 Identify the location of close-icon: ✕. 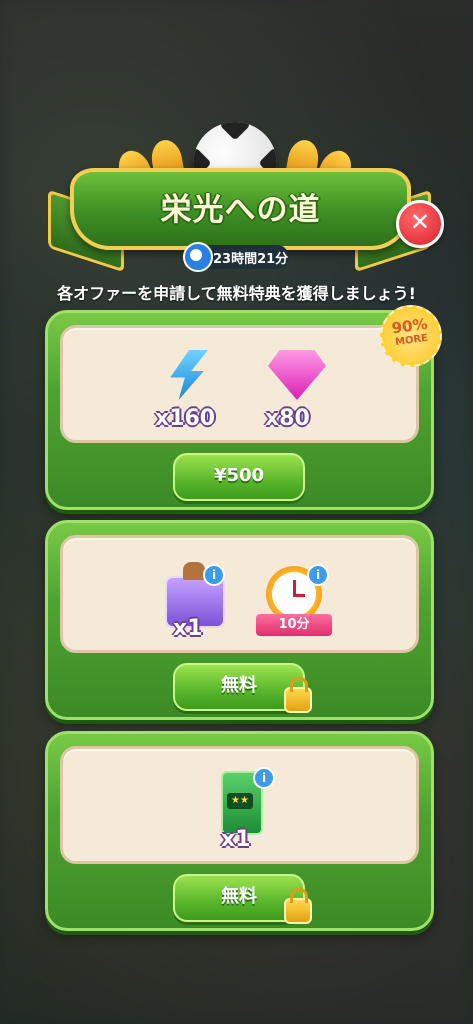
(420, 222).